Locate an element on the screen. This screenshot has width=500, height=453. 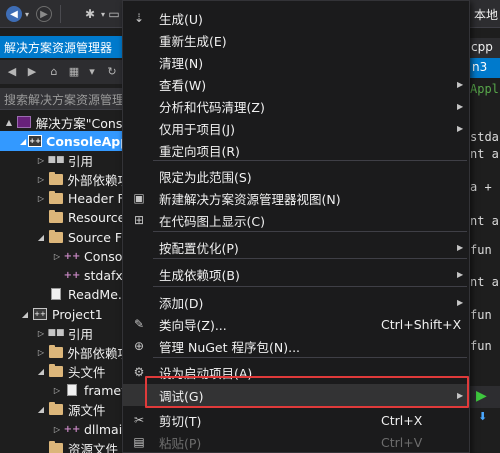
context-menu-item: 调试(G) ▶ is located at coordinates (296, 395).